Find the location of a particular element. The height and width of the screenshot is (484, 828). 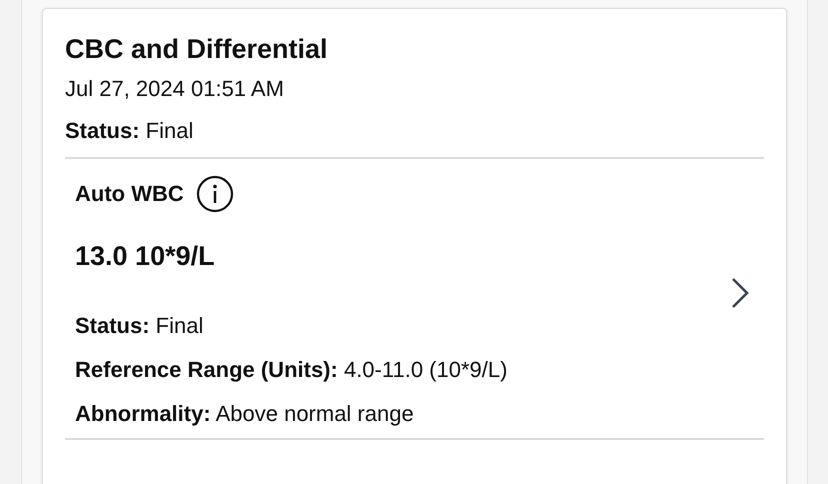

info-icon is located at coordinates (215, 194).